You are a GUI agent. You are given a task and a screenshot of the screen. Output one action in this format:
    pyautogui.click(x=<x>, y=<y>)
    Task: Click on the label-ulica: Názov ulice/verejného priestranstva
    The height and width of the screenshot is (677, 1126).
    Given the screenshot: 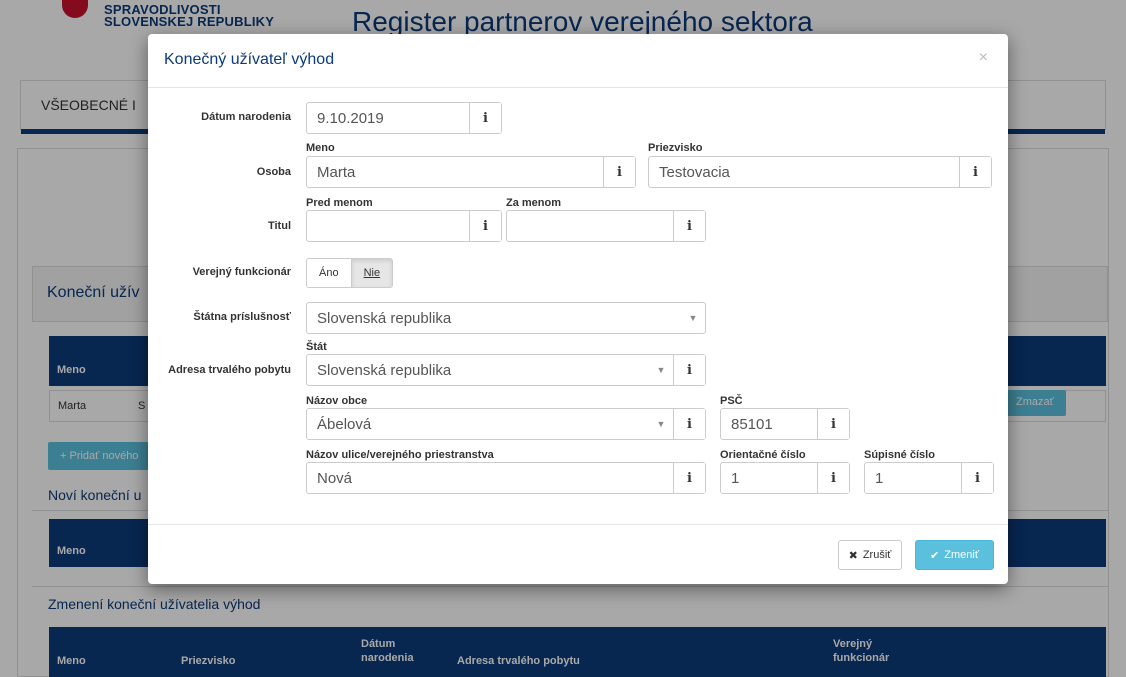 What is the action you would take?
    pyautogui.click(x=400, y=455)
    